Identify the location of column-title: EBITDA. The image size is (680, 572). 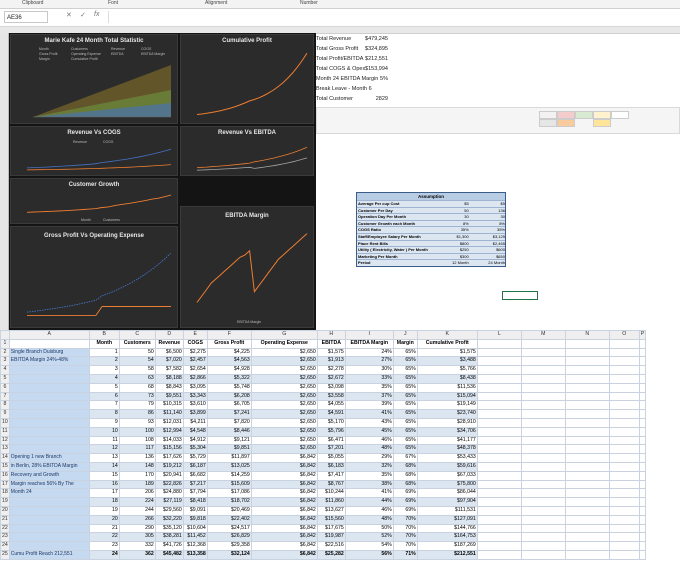
(331, 343).